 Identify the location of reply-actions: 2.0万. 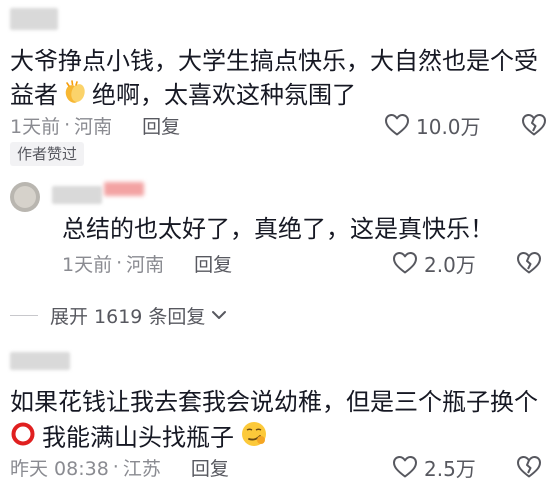
(467, 263).